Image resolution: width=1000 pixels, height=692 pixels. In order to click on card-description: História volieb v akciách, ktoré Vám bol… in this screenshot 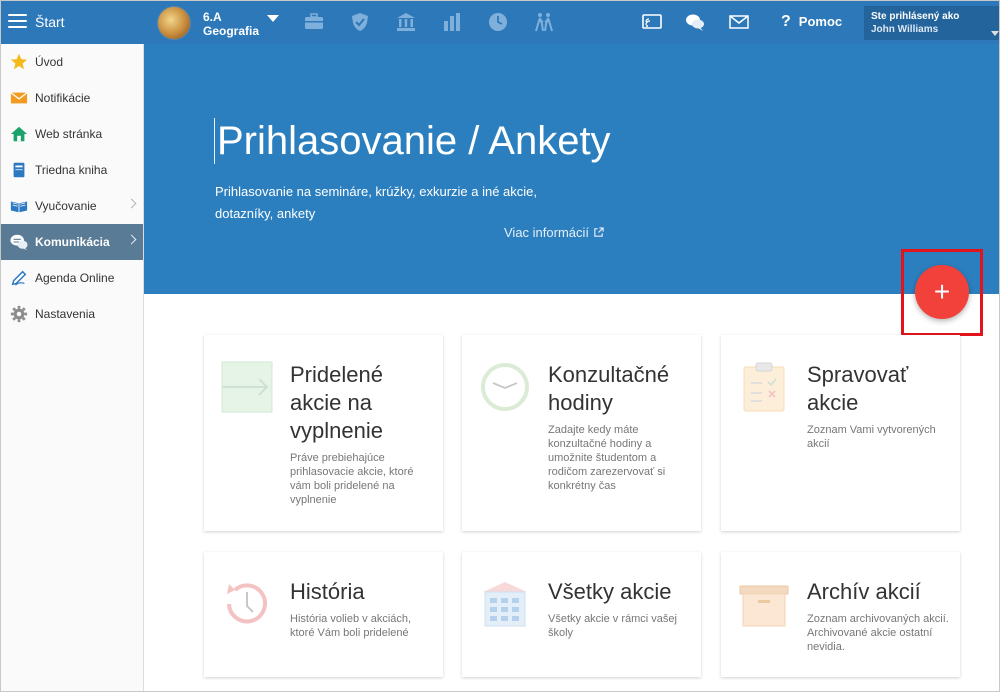, I will do `click(351, 626)`.